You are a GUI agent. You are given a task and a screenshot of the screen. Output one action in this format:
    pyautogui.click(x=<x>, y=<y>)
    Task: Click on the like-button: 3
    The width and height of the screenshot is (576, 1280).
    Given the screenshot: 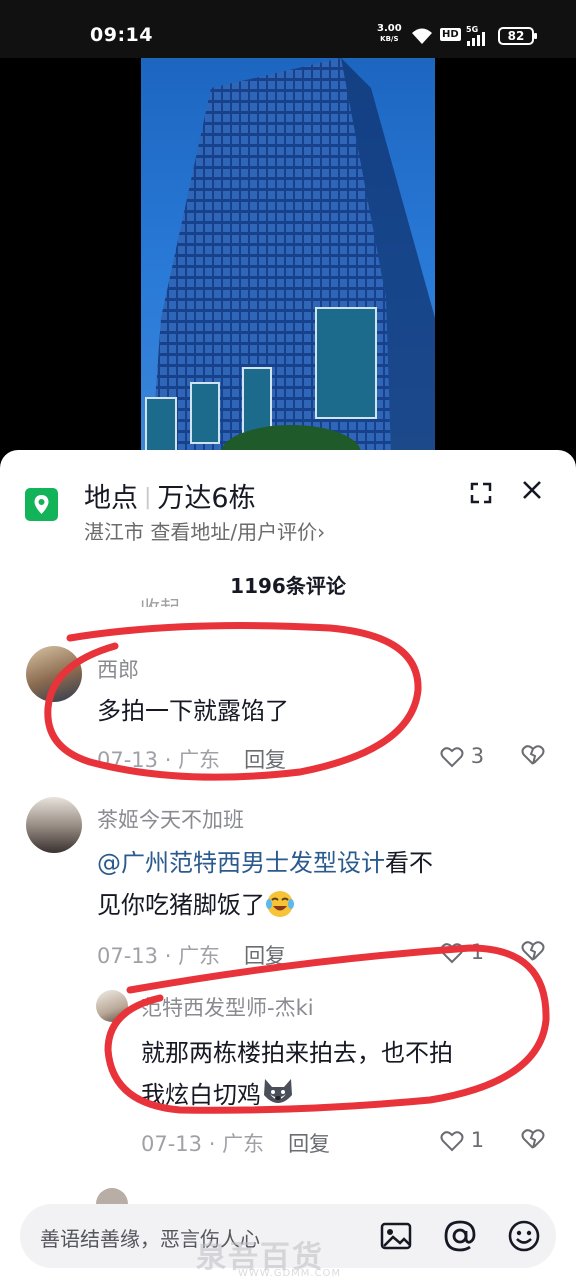 What is the action you would take?
    pyautogui.click(x=462, y=756)
    